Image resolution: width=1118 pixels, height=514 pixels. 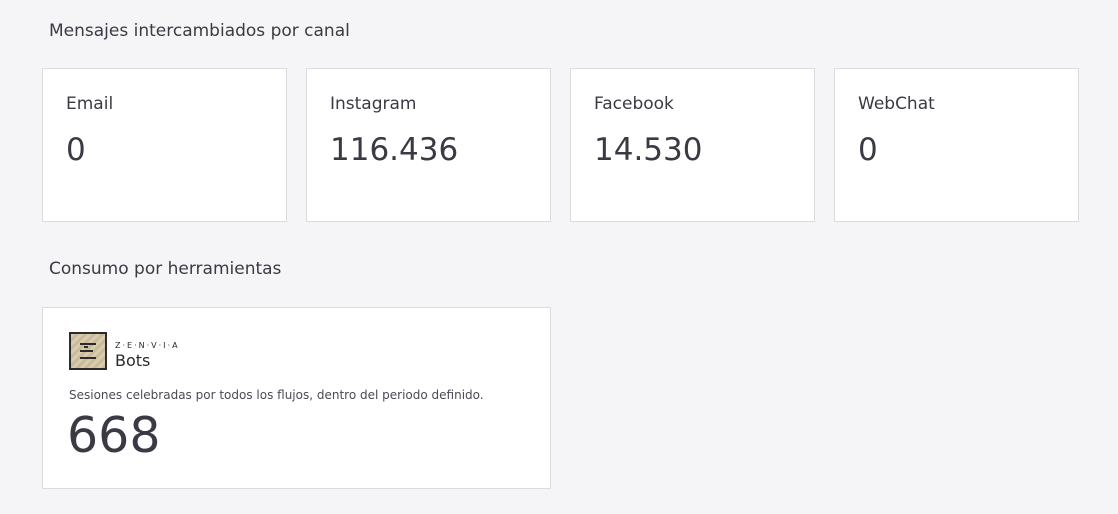 I want to click on channel-card-webchat: WebChat 0, so click(x=956, y=145).